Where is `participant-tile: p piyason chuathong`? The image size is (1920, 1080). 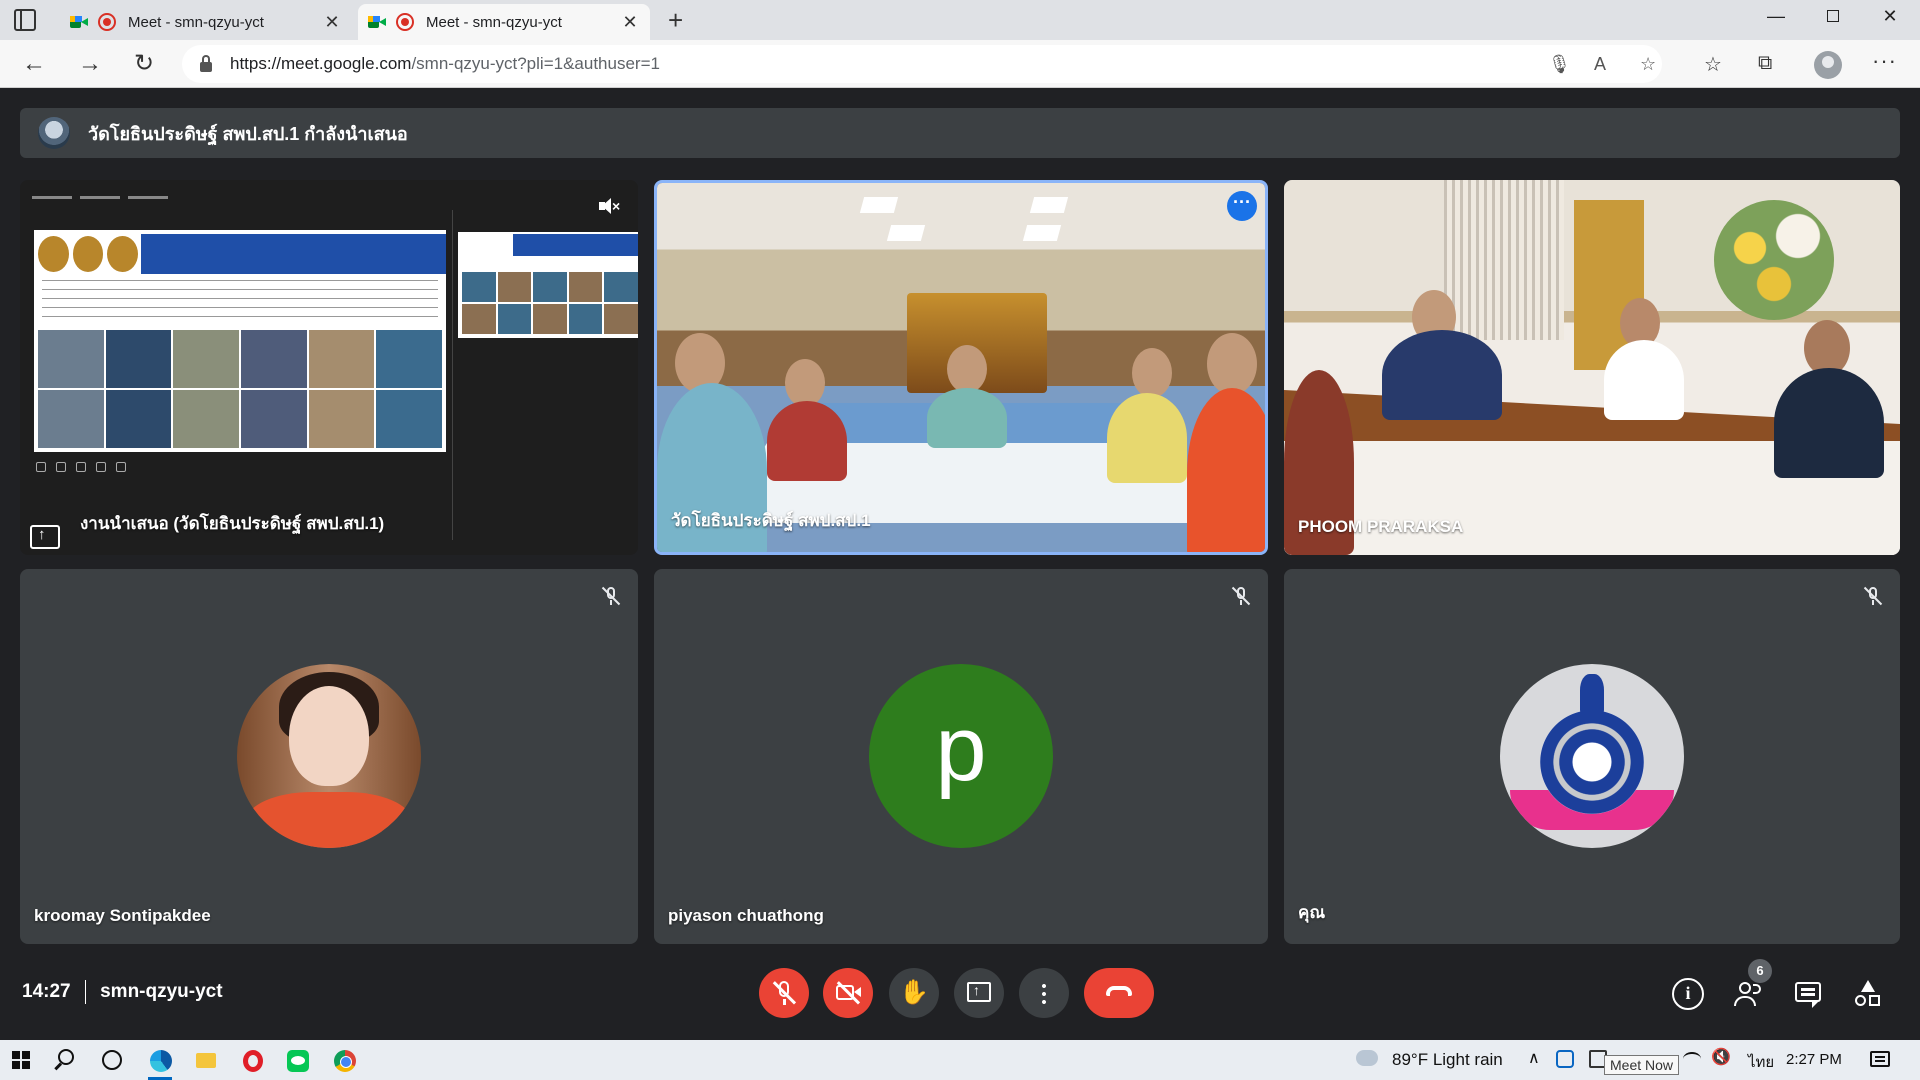 participant-tile: p piyason chuathong is located at coordinates (961, 756).